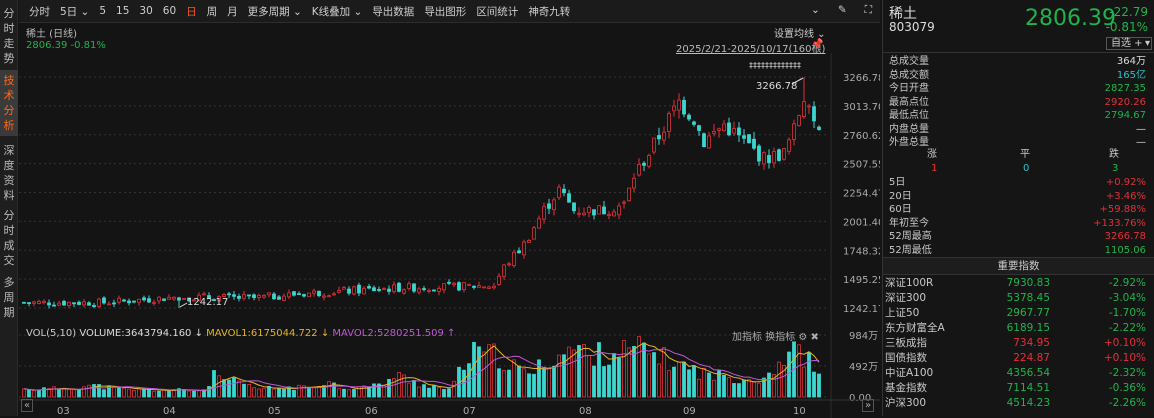 The height and width of the screenshot is (418, 1154). I want to click on down-count: 3, so click(1115, 168).